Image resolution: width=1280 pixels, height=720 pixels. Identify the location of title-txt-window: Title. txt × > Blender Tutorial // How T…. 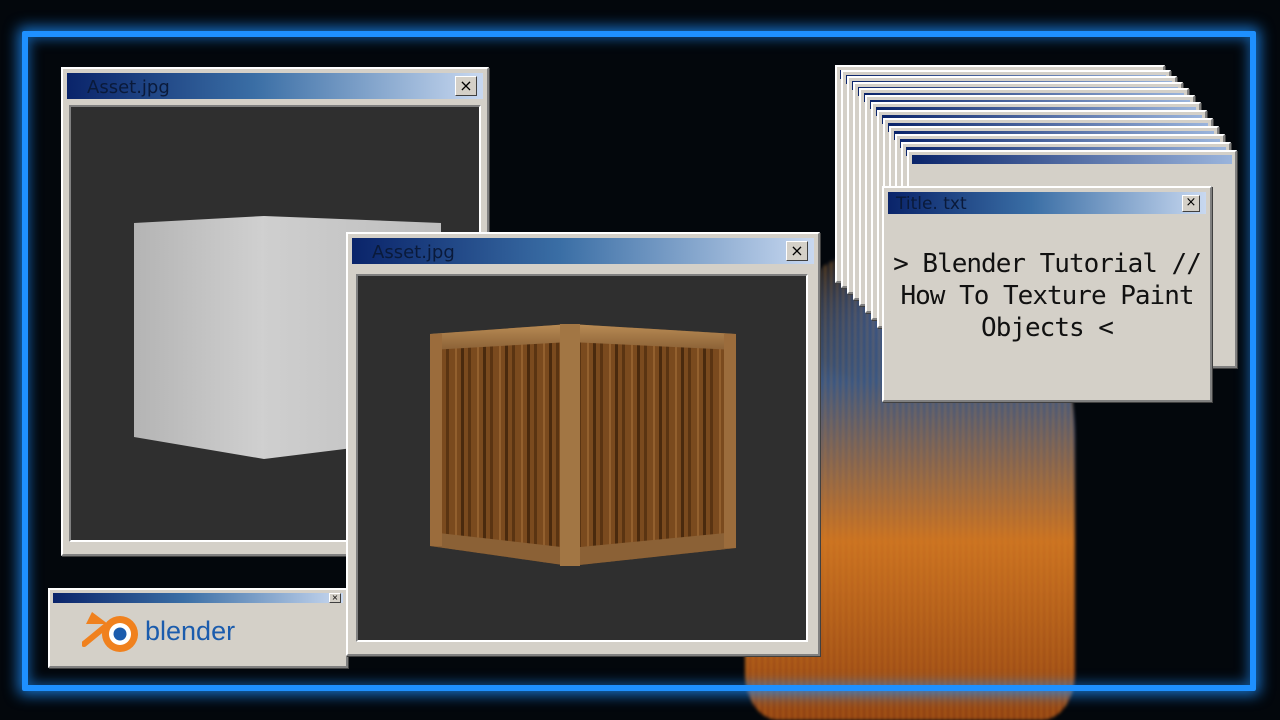
(1047, 294).